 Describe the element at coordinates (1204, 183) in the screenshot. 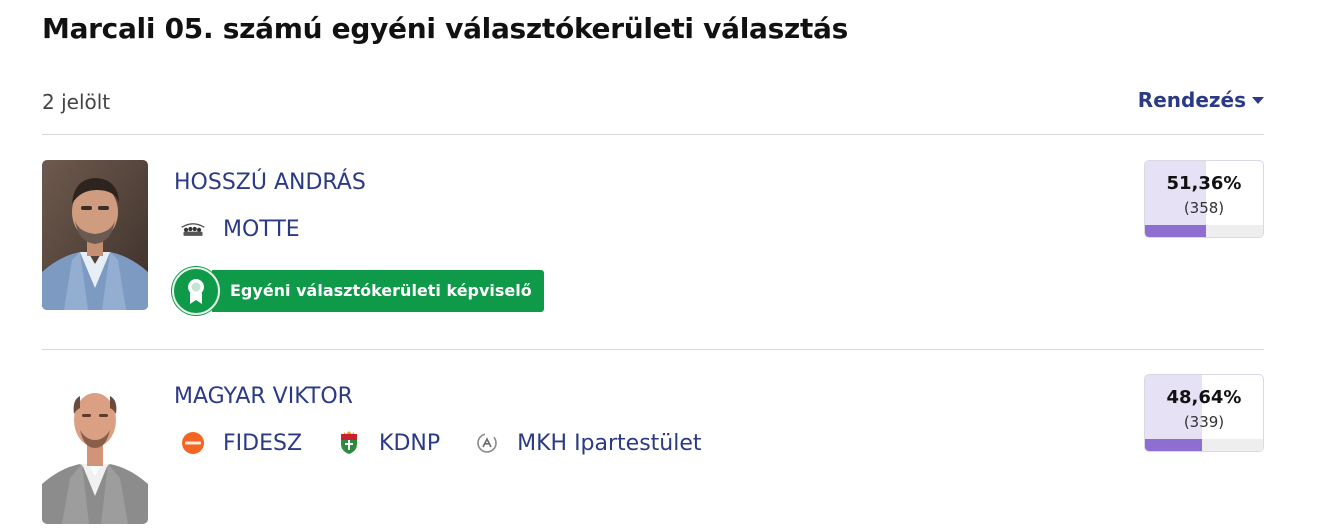

I see `result-percent: 51,36%` at that location.